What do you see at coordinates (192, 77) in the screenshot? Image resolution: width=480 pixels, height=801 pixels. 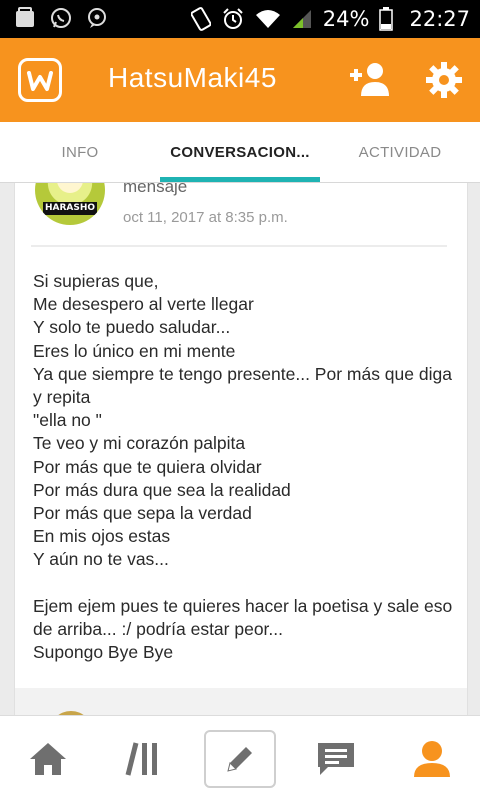 I see `page-title: HatsuMaki45` at bounding box center [192, 77].